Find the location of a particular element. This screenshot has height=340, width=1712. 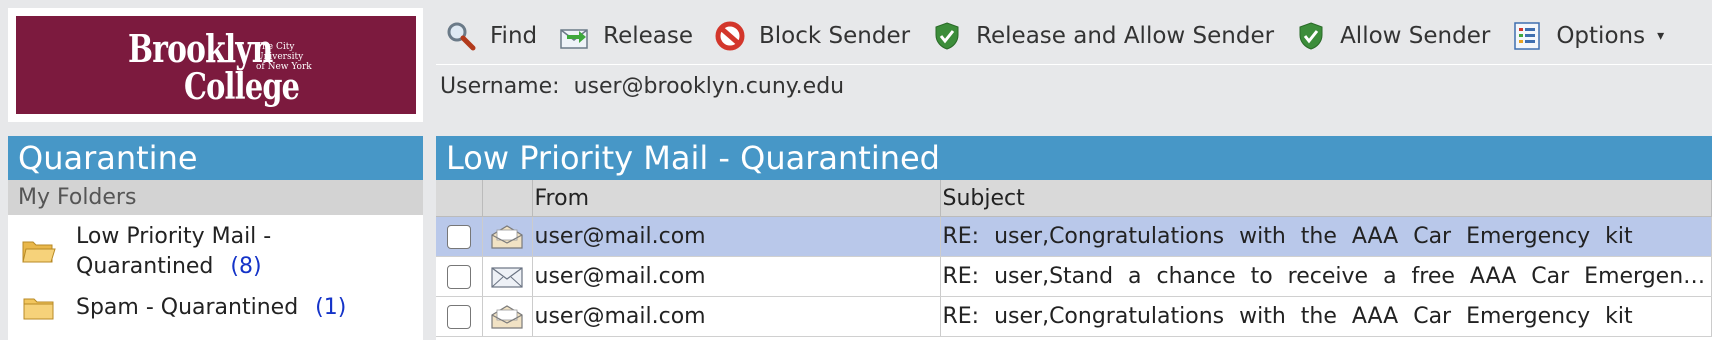

find-button: Find is located at coordinates (491, 36).